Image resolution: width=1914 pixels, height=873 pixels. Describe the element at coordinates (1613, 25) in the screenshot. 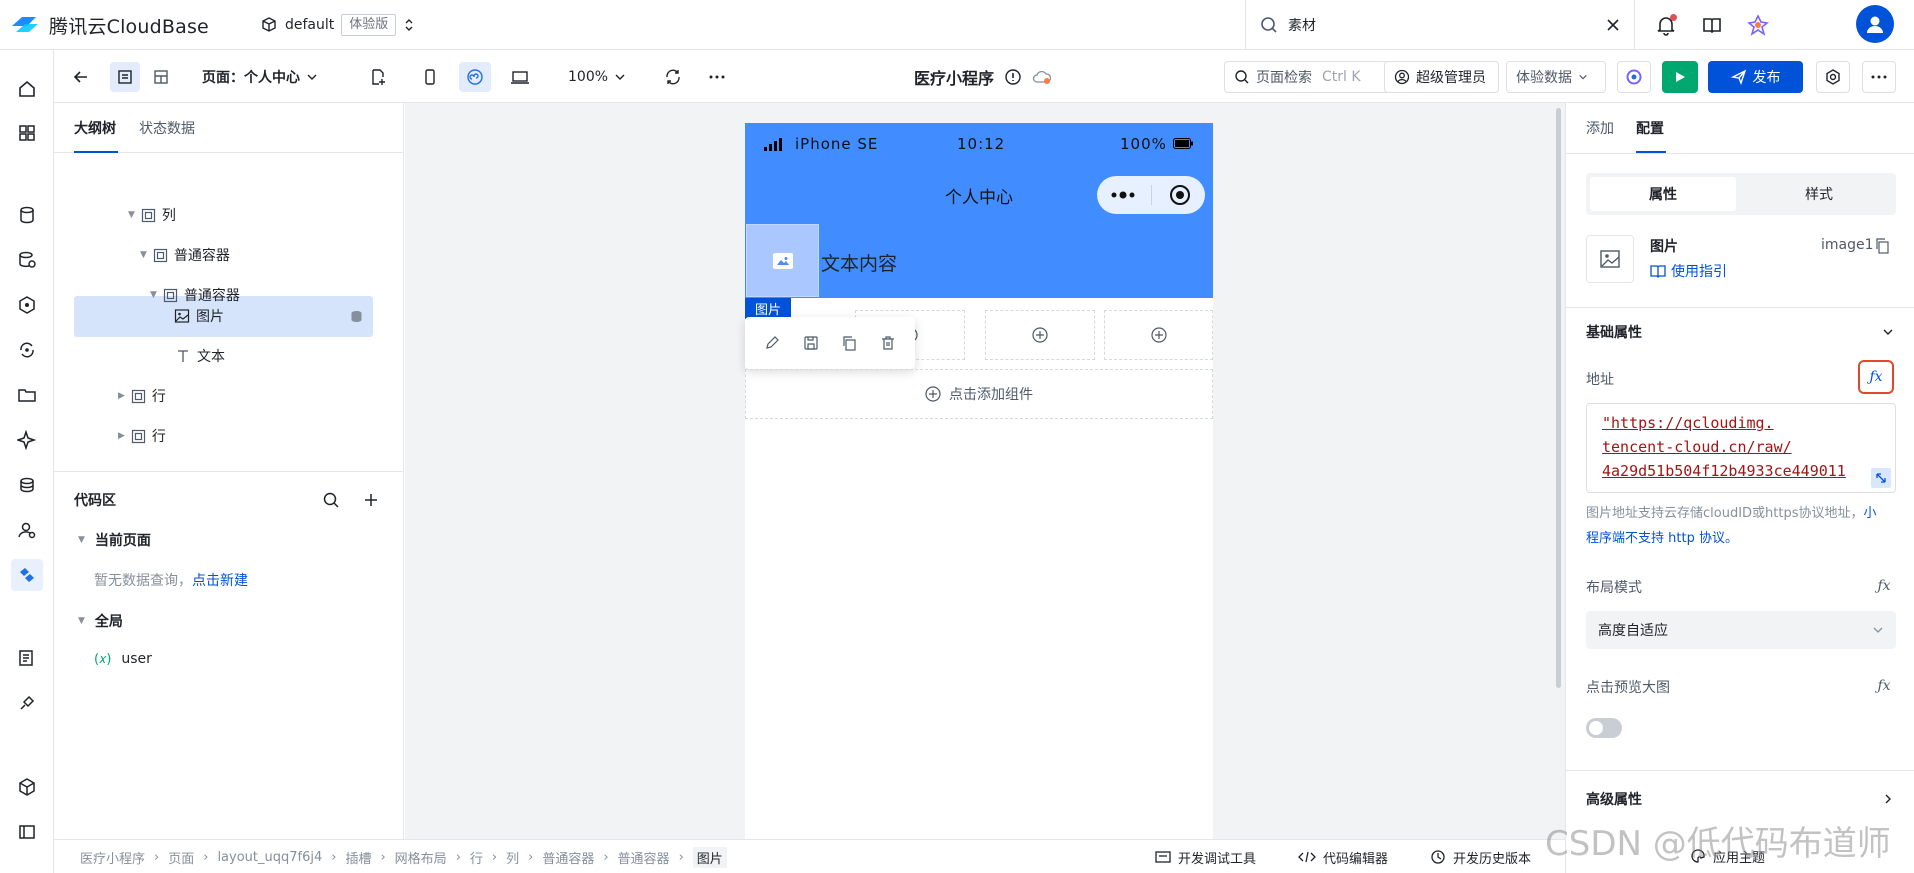

I see `close-icon` at that location.